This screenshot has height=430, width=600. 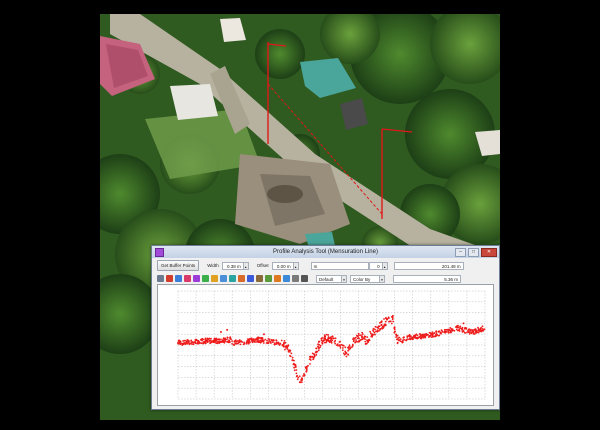 I want to click on width-spinner: ▴, so click(x=246, y=265).